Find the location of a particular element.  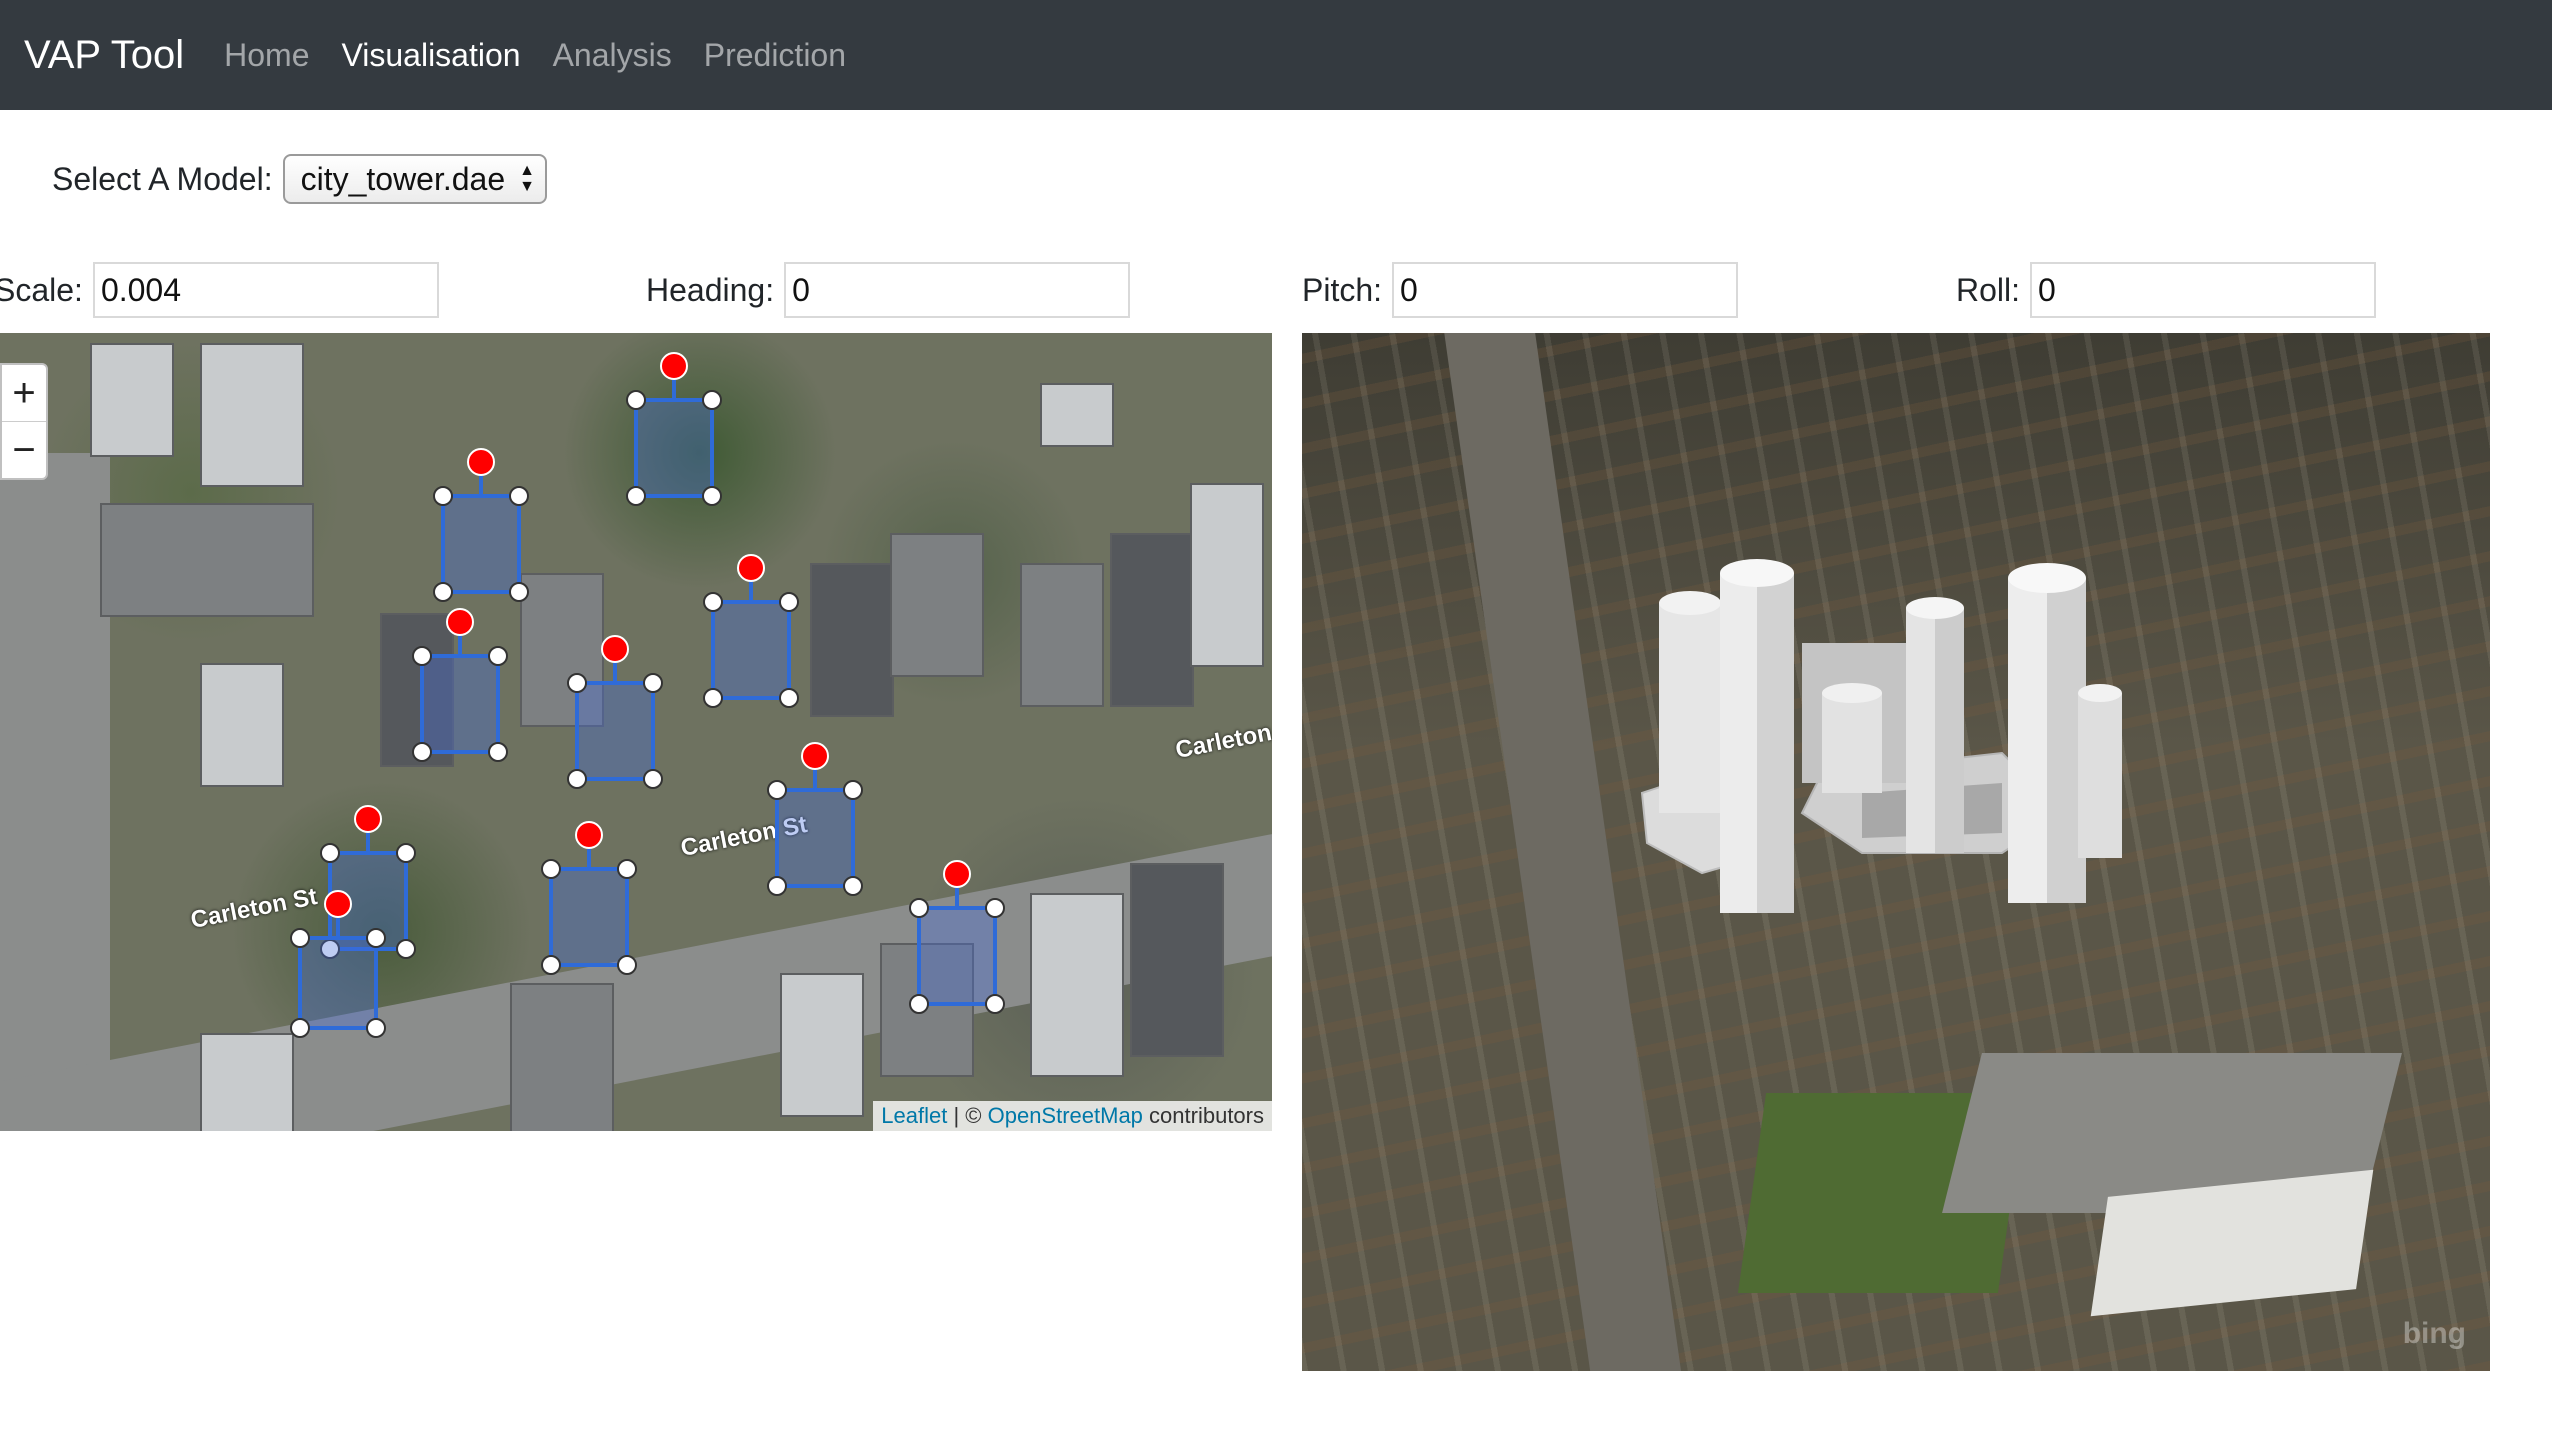

nav-home: Home is located at coordinates (266, 55).